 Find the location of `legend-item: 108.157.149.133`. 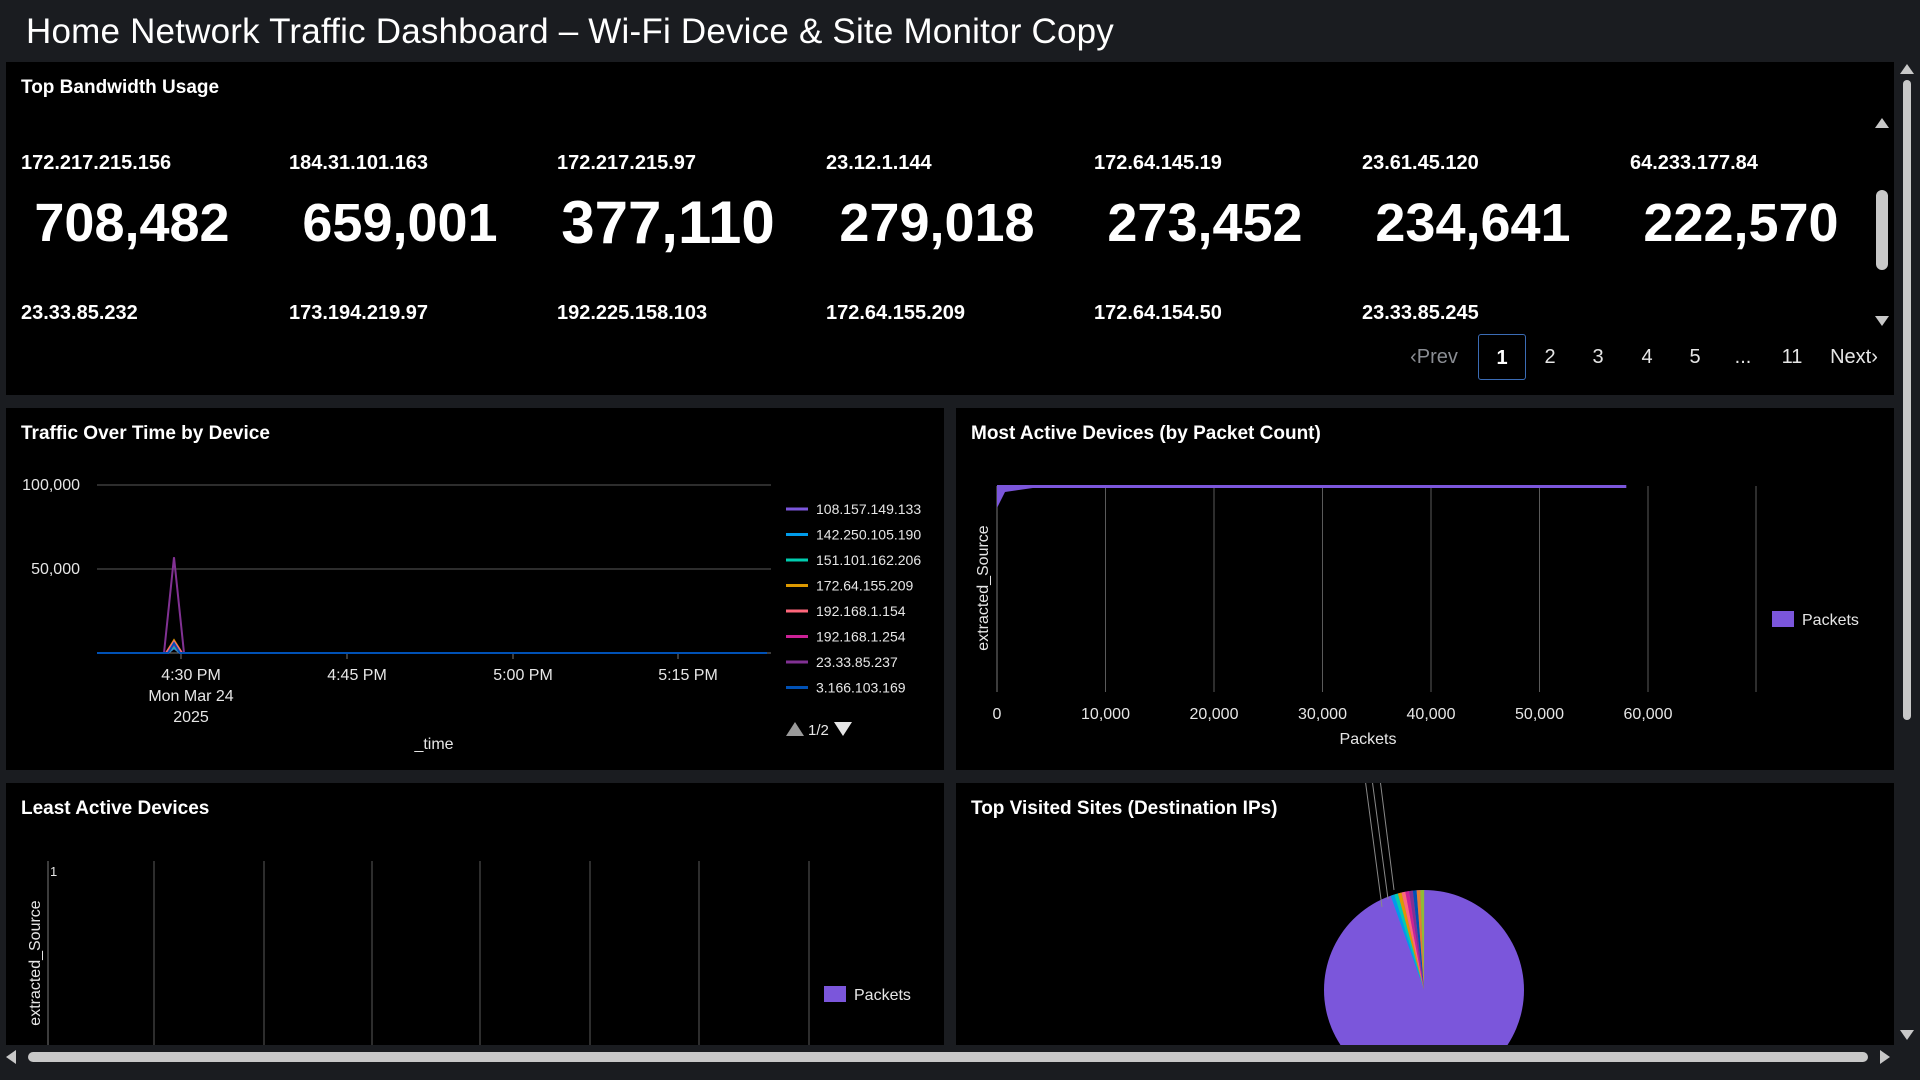

legend-item: 108.157.149.133 is located at coordinates (868, 509).